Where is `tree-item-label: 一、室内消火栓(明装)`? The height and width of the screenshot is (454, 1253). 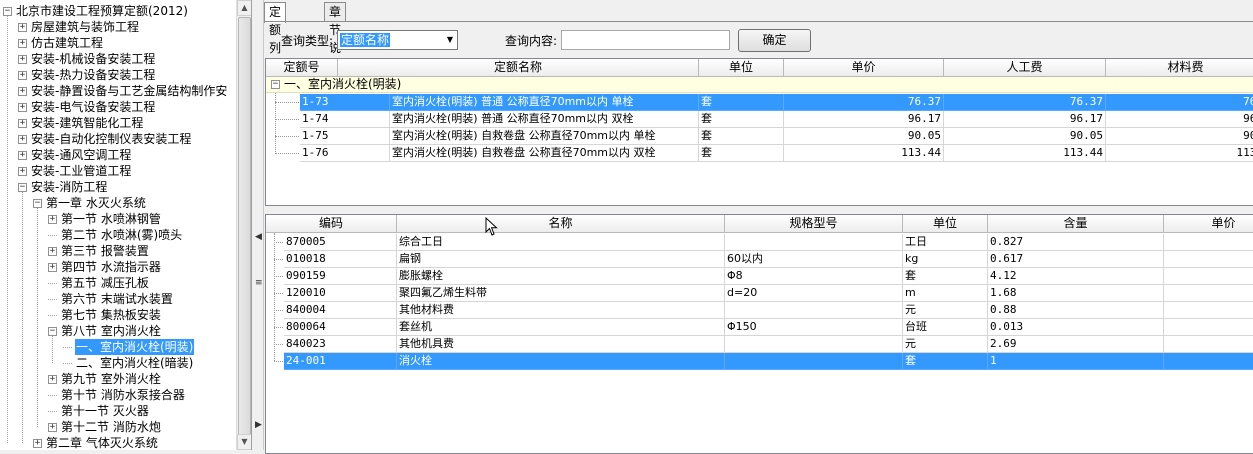 tree-item-label: 一、室内消火栓(明装) is located at coordinates (135, 347).